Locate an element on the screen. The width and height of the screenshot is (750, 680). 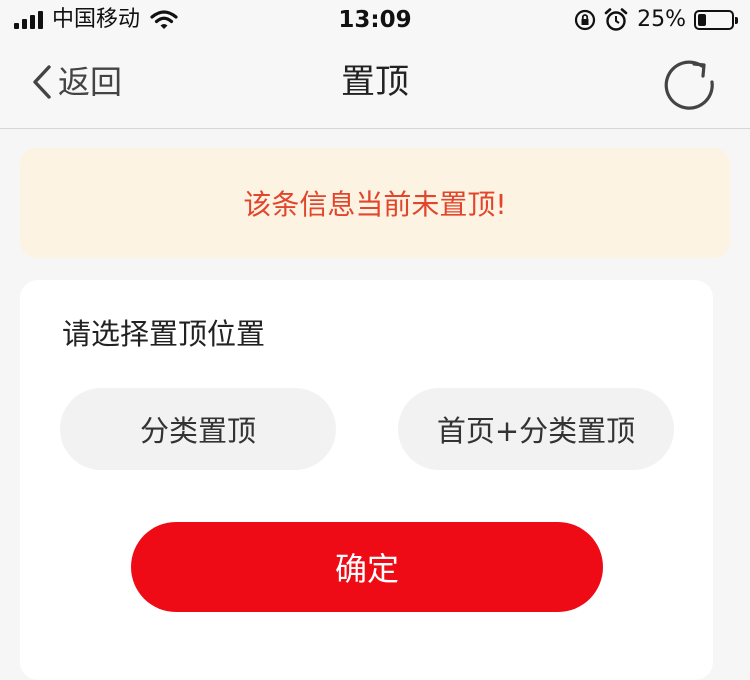
card-title: 请选择置顶位置 is located at coordinates (164, 334).